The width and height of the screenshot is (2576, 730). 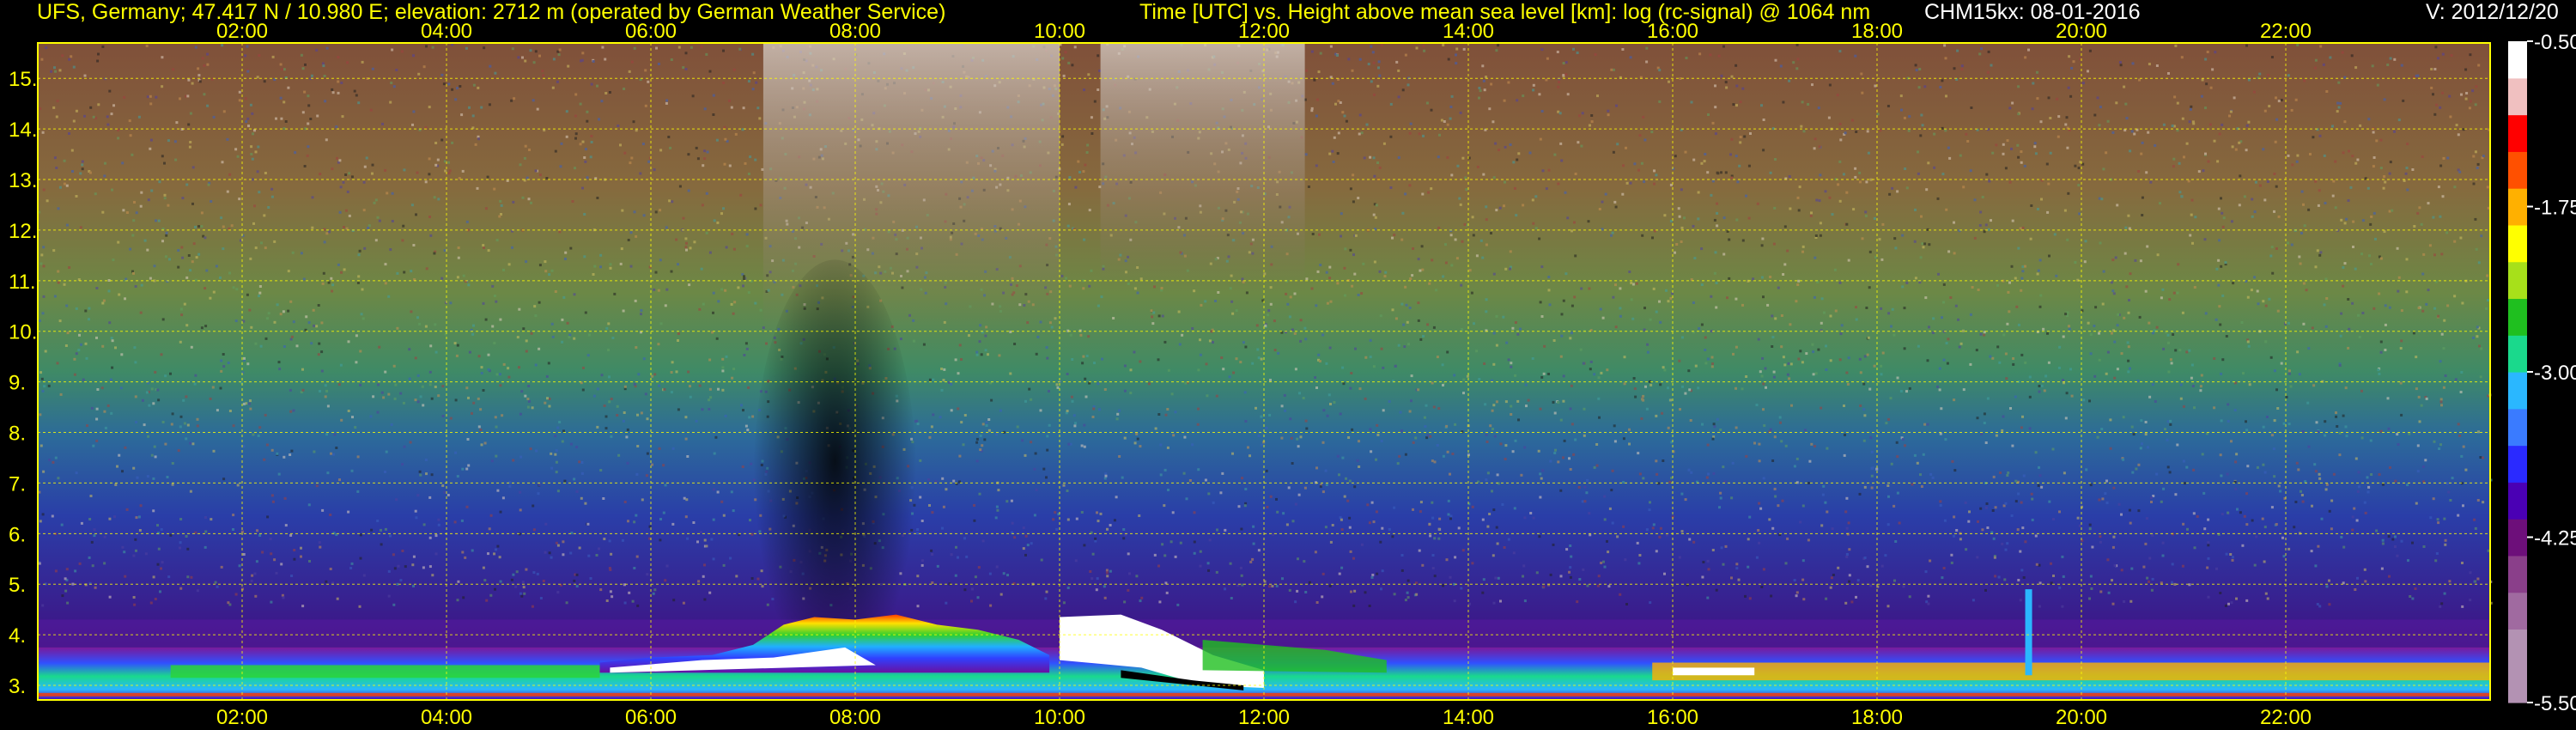 I want to click on colorbar-label--0.50: -0.50, so click(x=2555, y=42).